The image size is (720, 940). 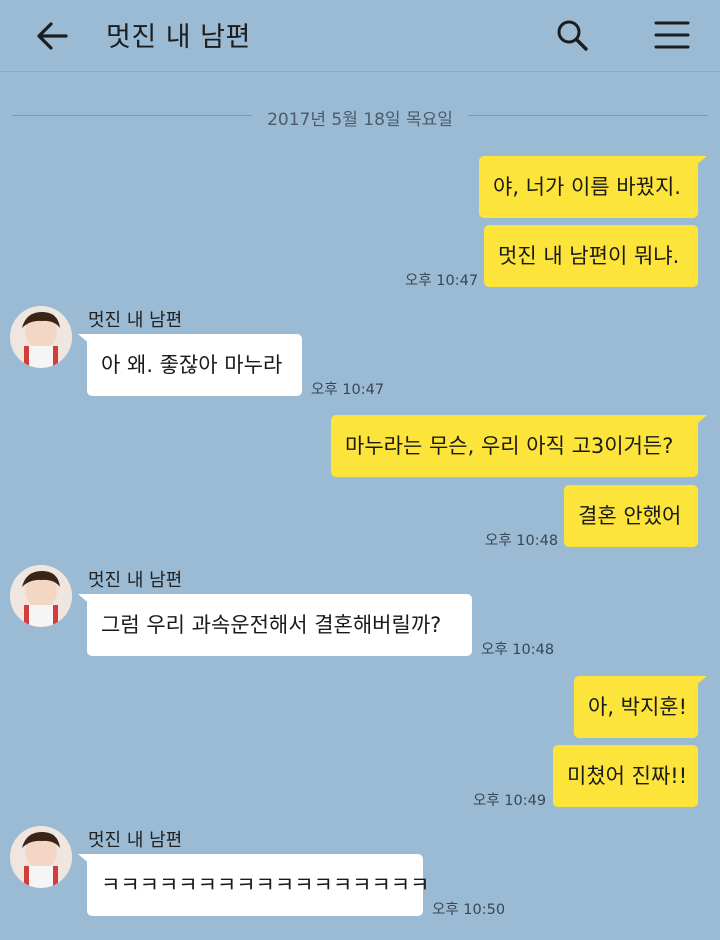 I want to click on menu-button, so click(x=671, y=36).